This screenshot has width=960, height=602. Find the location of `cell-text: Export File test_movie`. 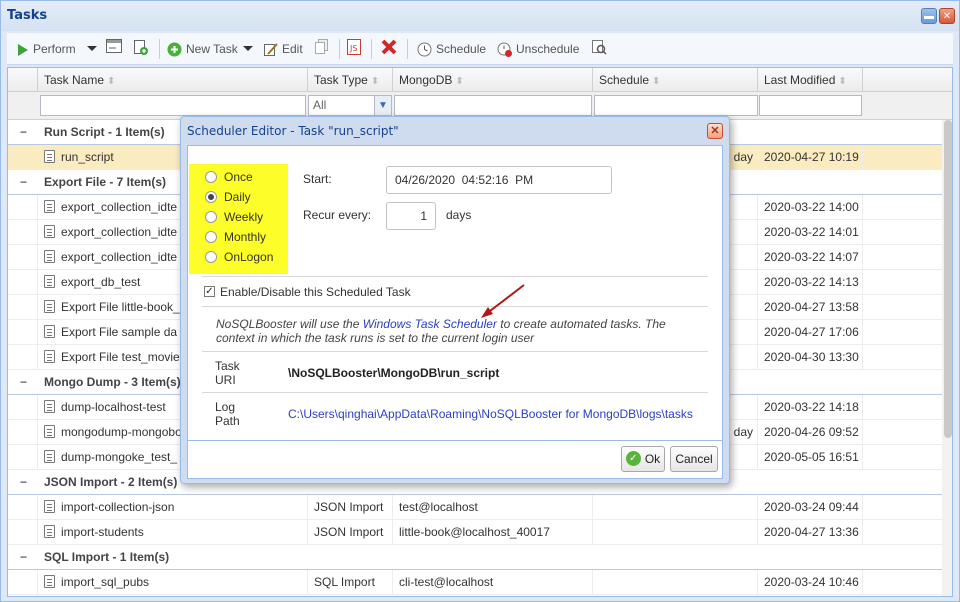

cell-text: Export File test_movie is located at coordinates (120, 357).